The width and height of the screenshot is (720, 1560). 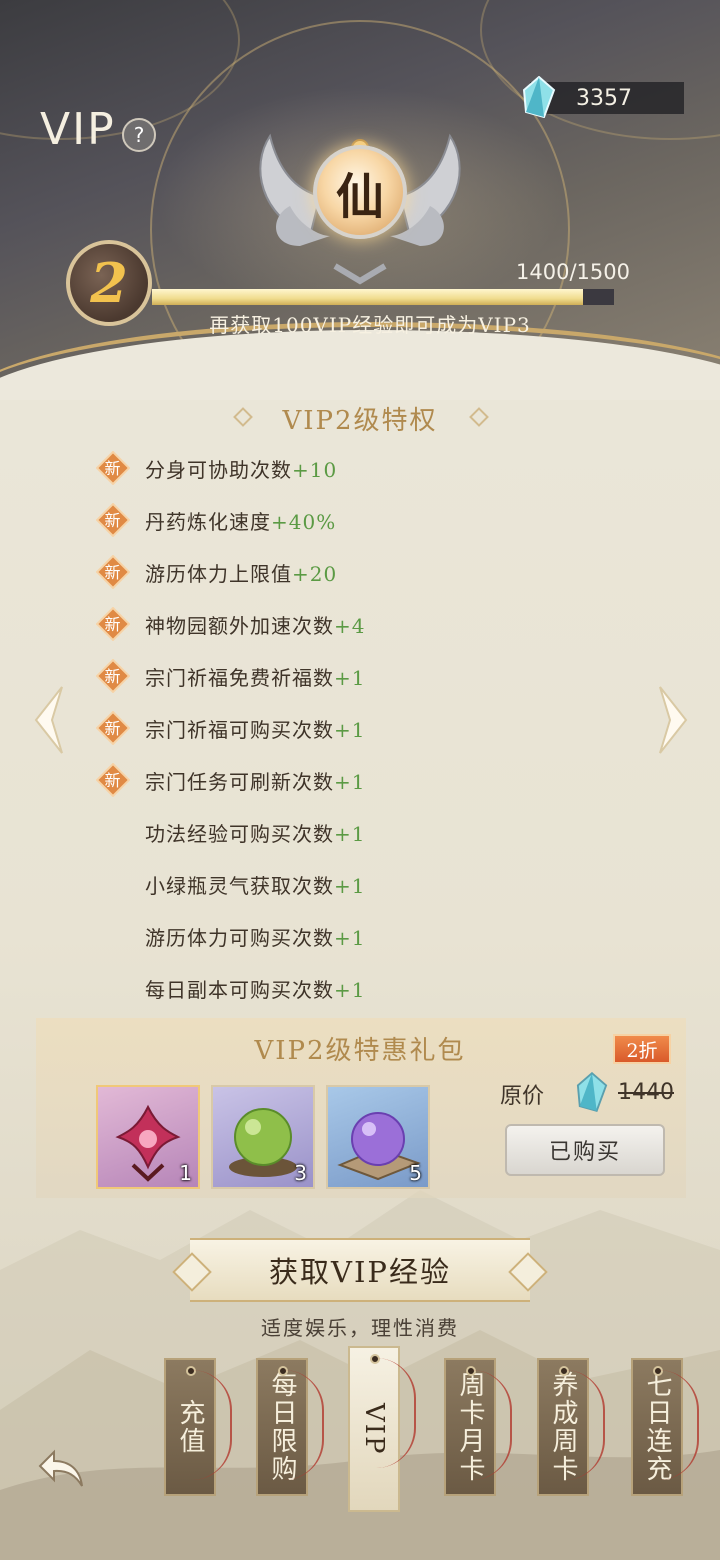 I want to click on privilege-row: 新 丹药炼化速度+40%, so click(x=352, y=520).